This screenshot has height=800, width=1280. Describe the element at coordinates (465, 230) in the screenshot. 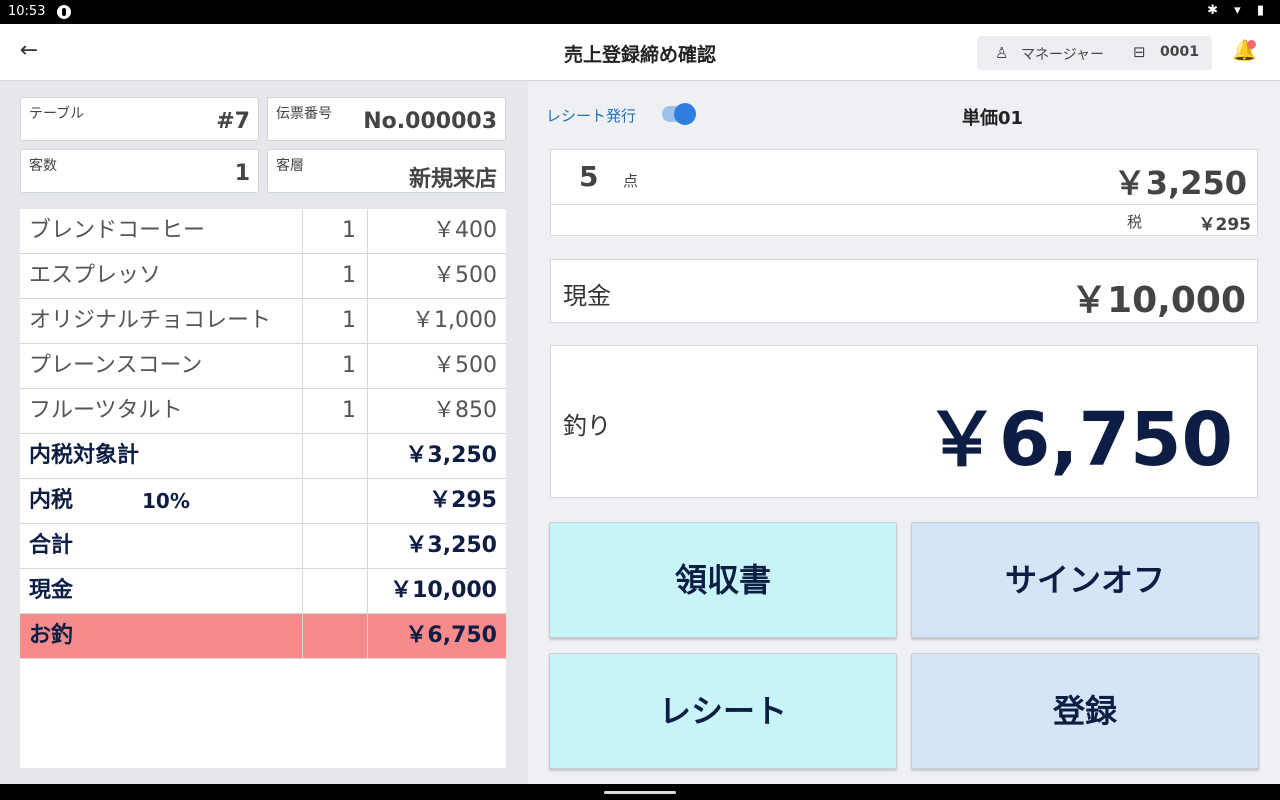

I see `item-price: ￥400` at that location.